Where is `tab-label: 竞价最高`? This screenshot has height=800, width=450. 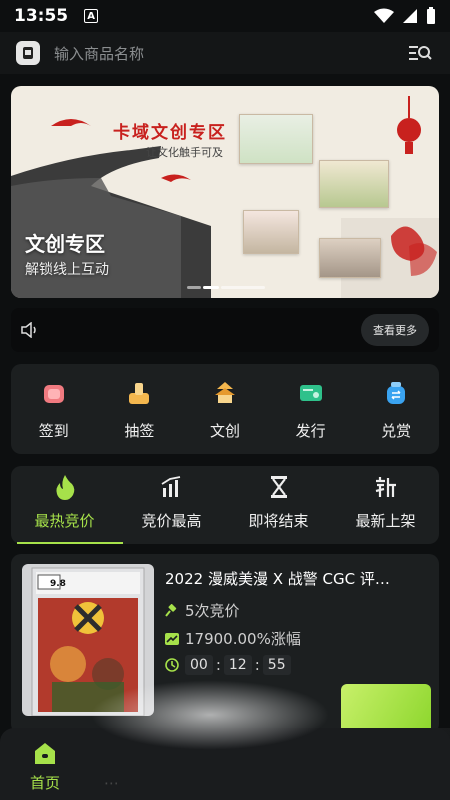 tab-label: 竞价最高 is located at coordinates (171, 521).